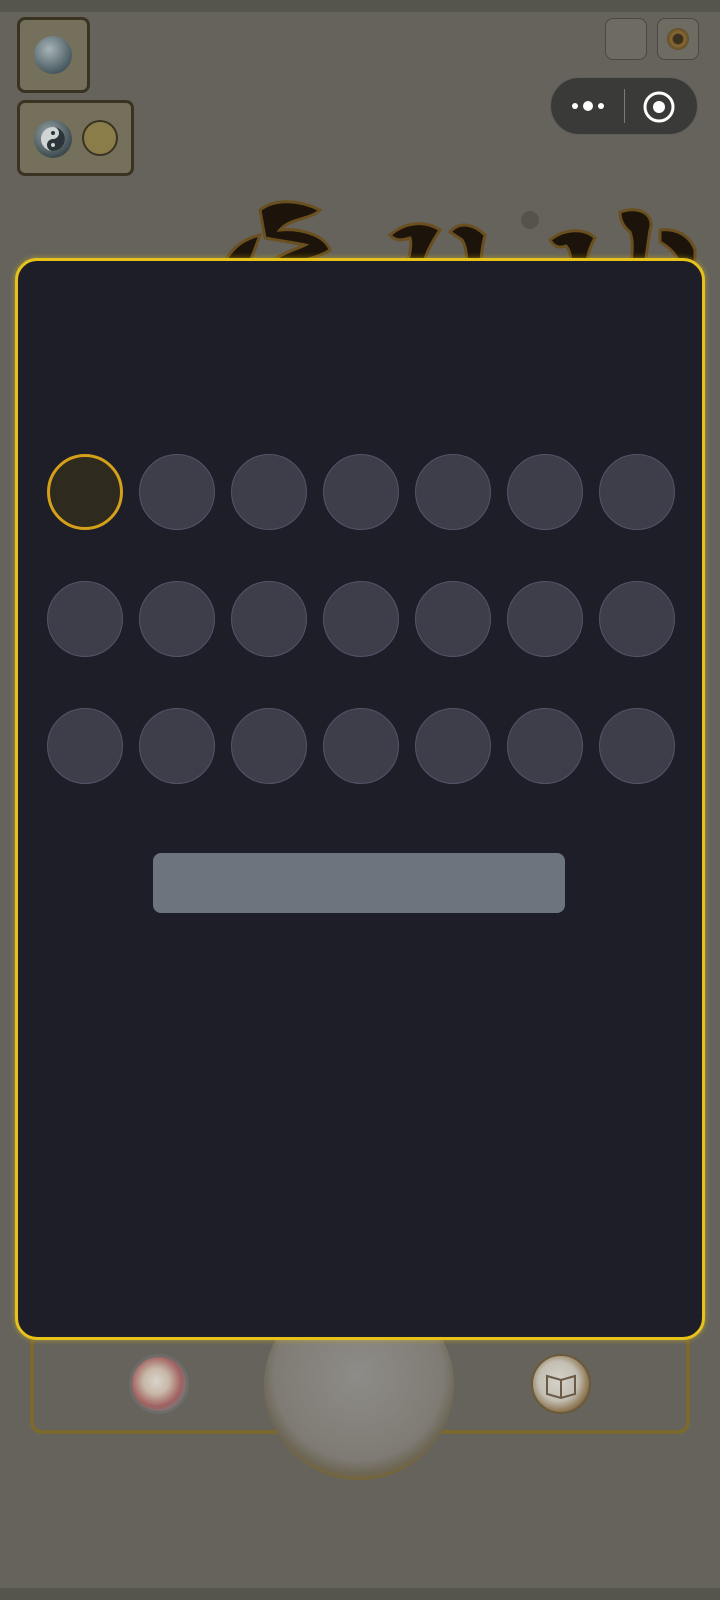 This screenshot has height=1600, width=720. I want to click on bottom-system-bar, so click(360, 1594).